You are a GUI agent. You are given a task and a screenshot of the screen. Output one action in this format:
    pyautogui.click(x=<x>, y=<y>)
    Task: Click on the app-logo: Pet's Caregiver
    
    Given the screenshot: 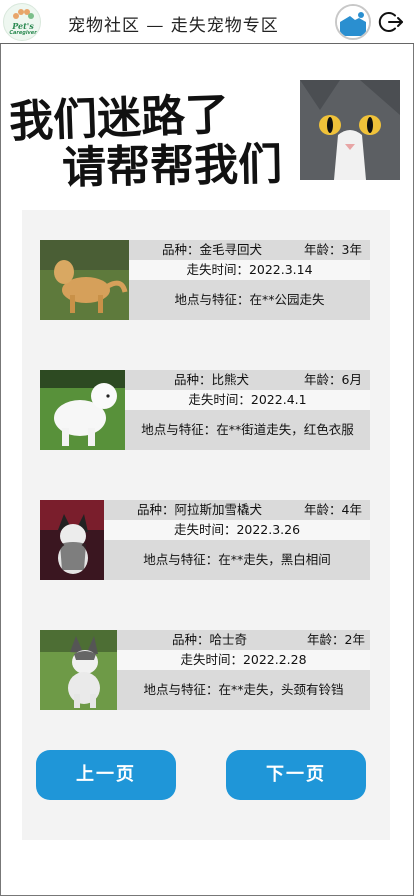 What is the action you would take?
    pyautogui.click(x=22, y=22)
    